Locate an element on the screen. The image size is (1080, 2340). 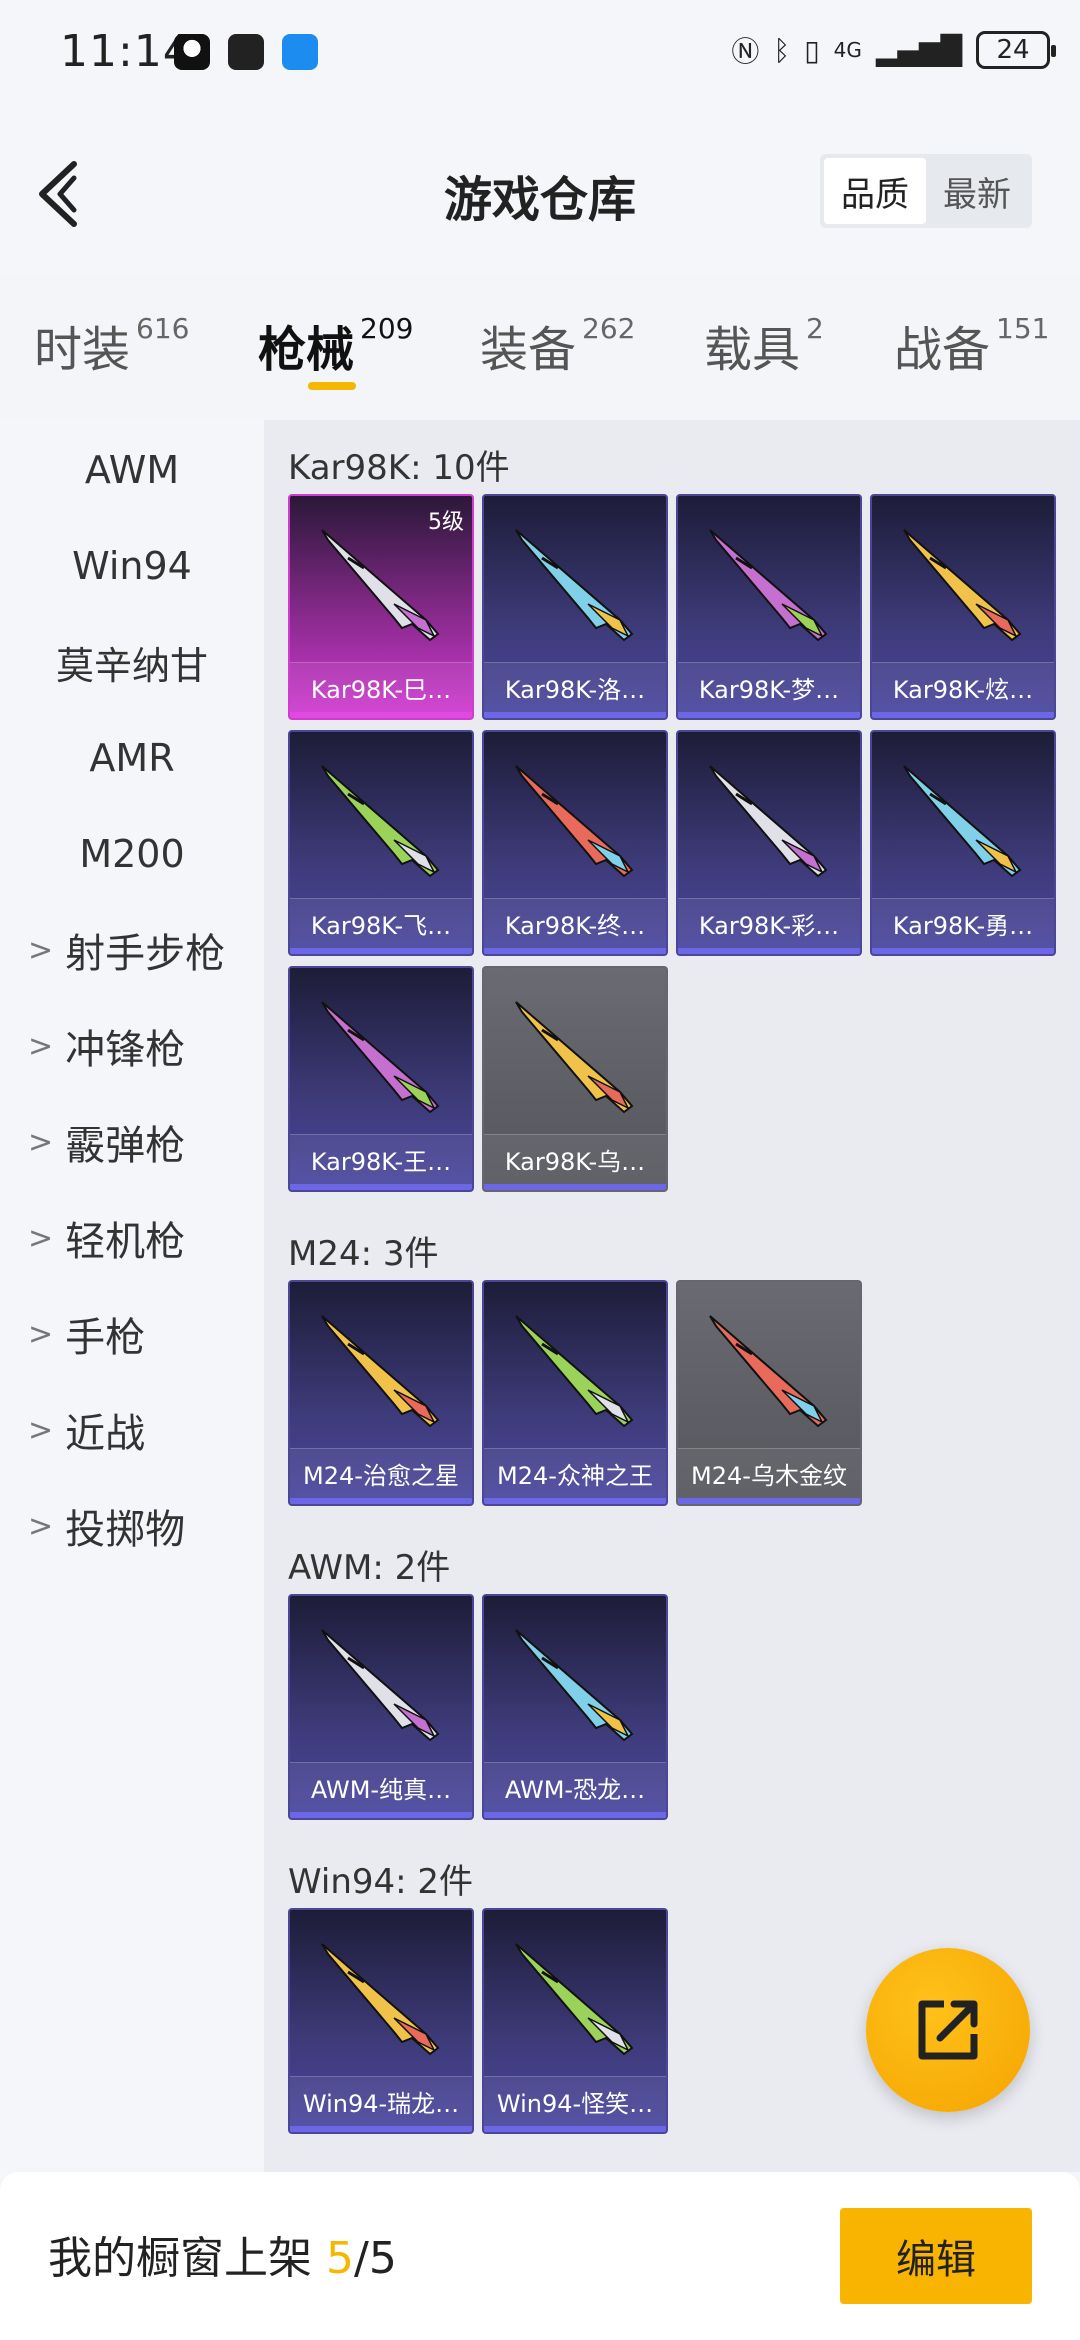
sidebar-group-lmg: > 轻机枪 is located at coordinates (132, 1238).